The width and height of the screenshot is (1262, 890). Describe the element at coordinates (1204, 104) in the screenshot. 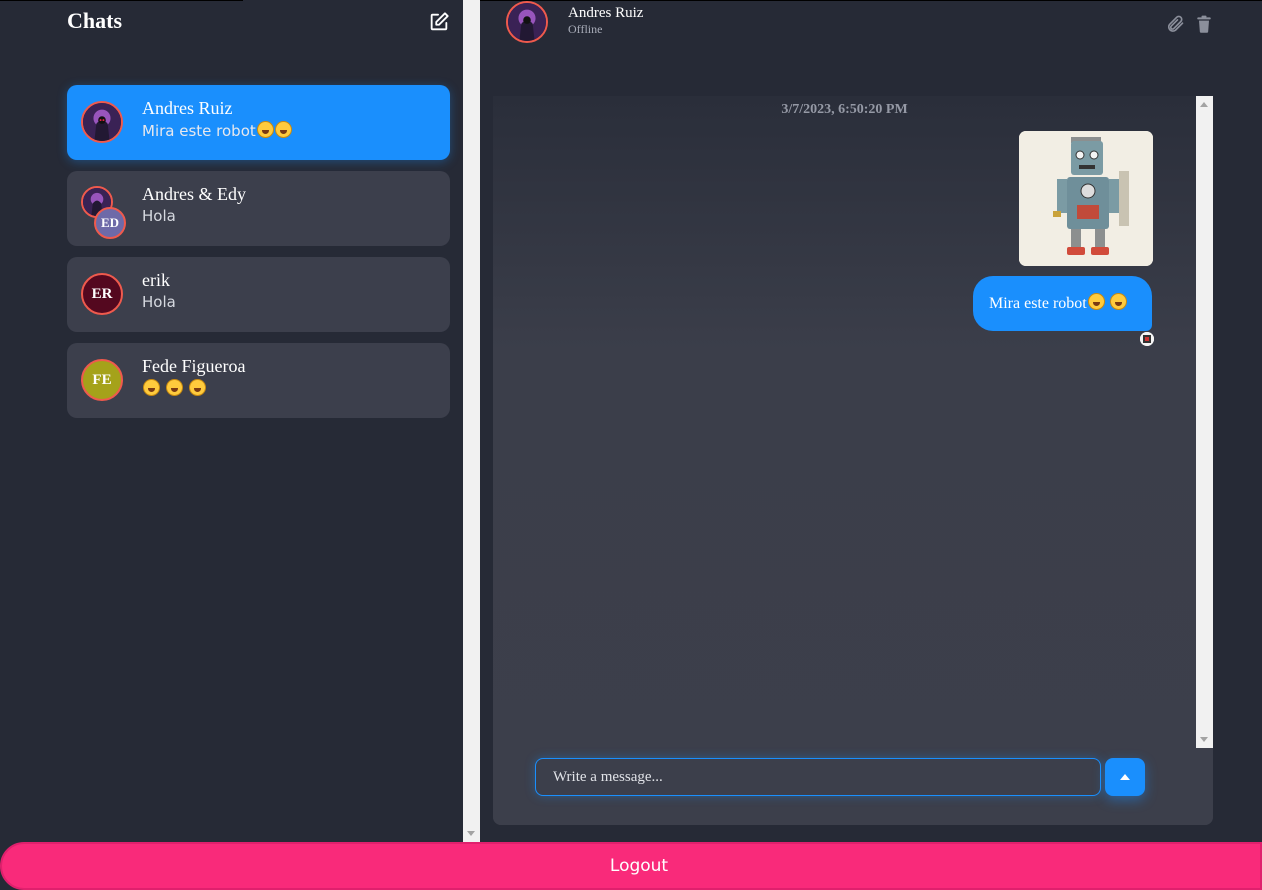

I see `scroll-up-icon` at that location.